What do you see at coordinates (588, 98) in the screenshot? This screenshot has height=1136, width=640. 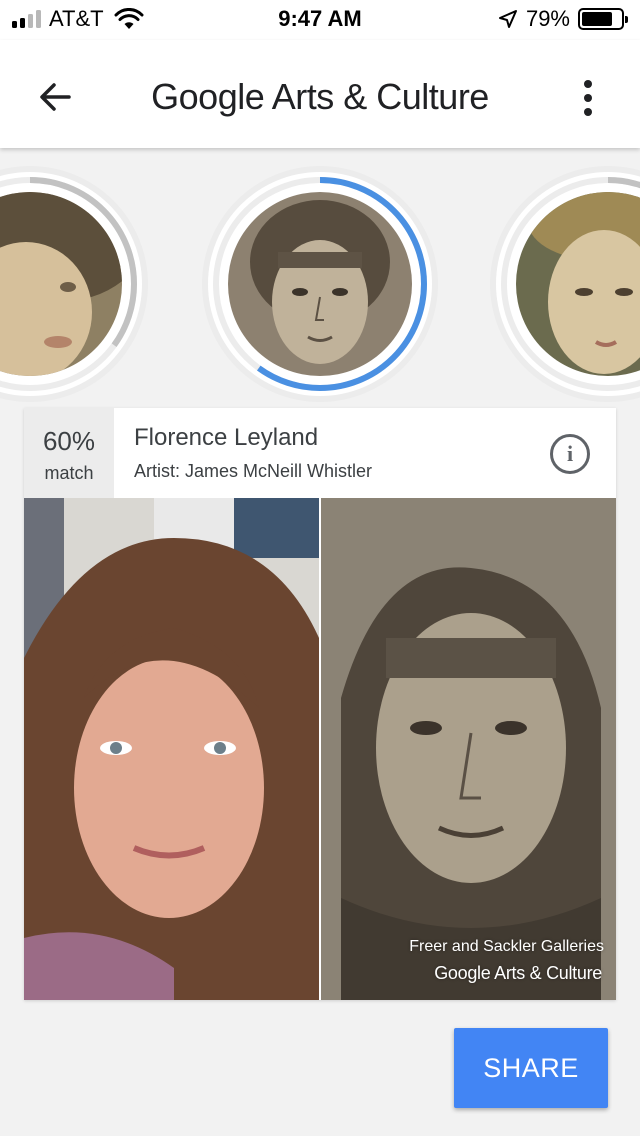 I see `more-options-button` at bounding box center [588, 98].